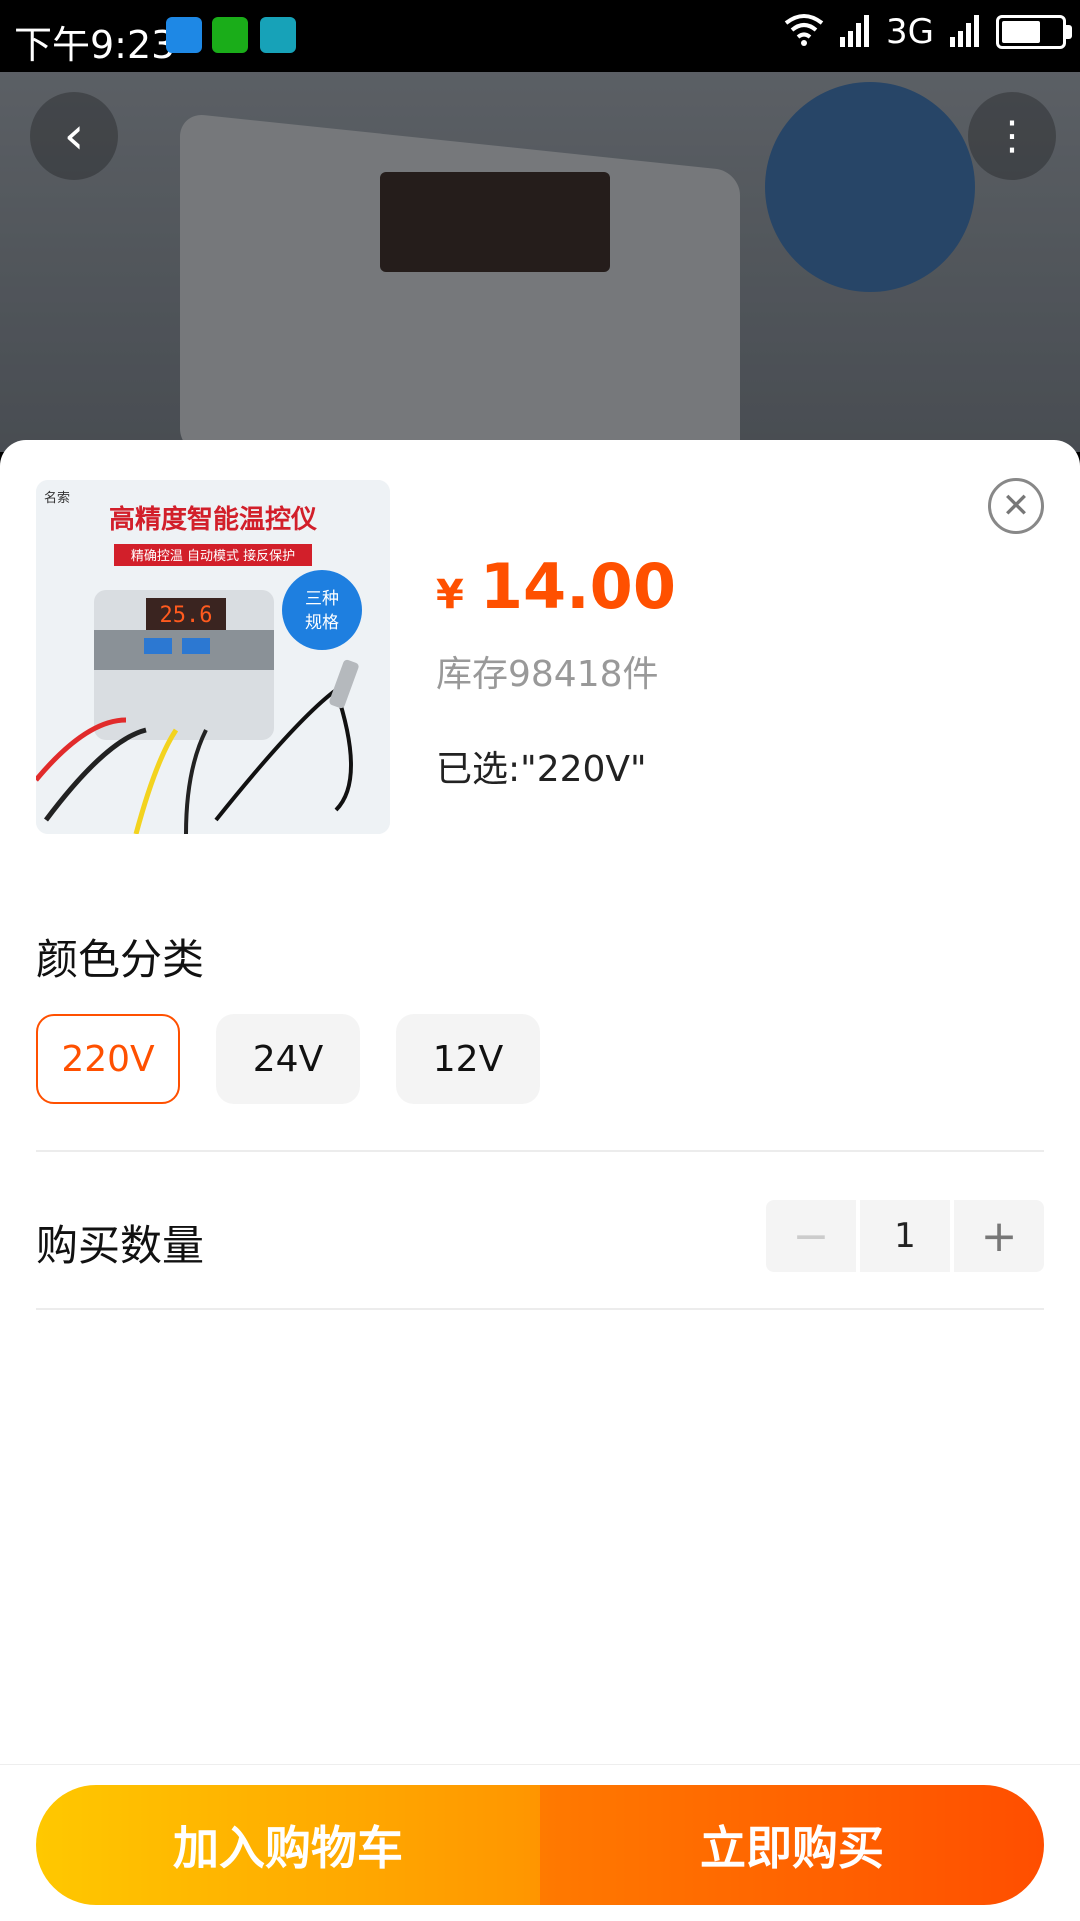  I want to click on action-buttons: 加入购物车 立即购买, so click(540, 1845).